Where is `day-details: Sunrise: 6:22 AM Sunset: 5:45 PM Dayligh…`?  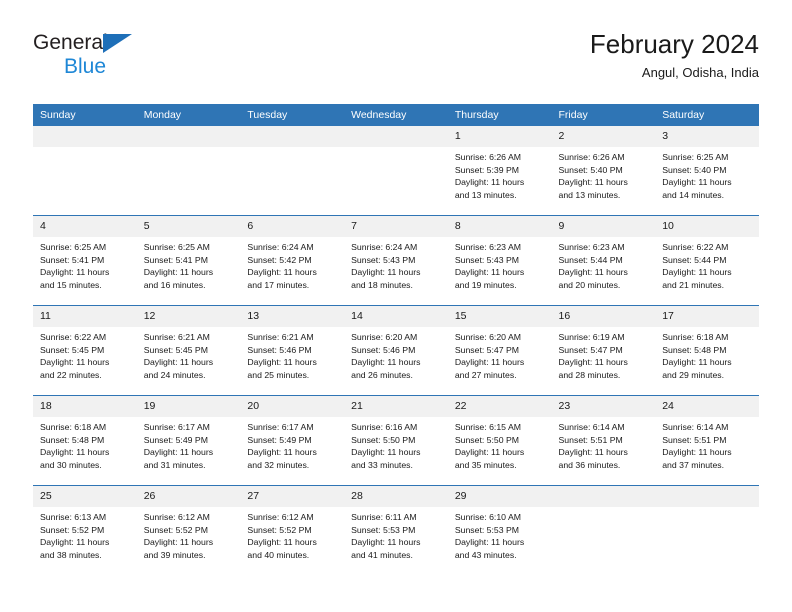 day-details: Sunrise: 6:22 AM Sunset: 5:45 PM Dayligh… is located at coordinates (85, 354).